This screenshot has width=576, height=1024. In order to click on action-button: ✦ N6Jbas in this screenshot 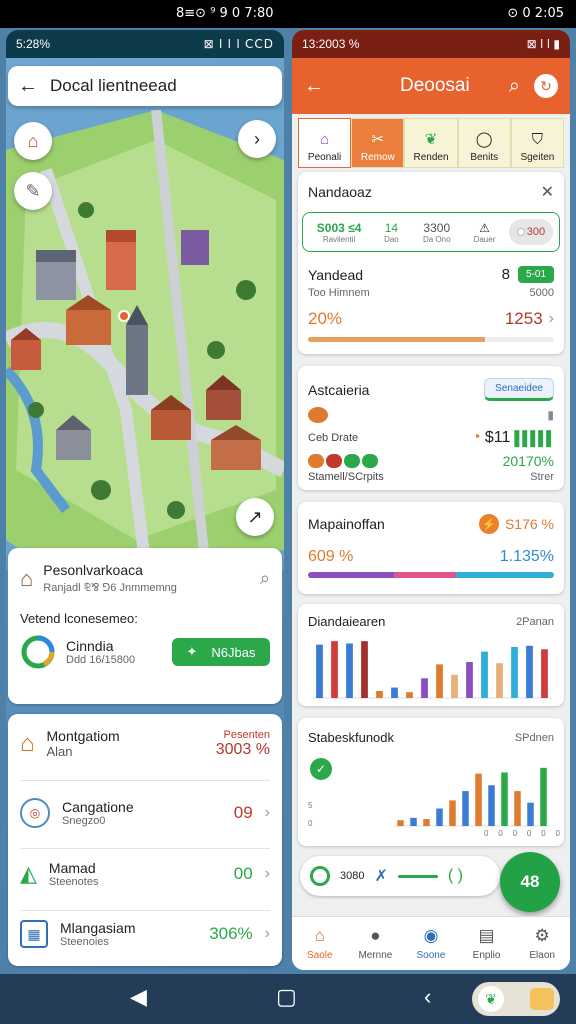, I will do `click(221, 652)`.